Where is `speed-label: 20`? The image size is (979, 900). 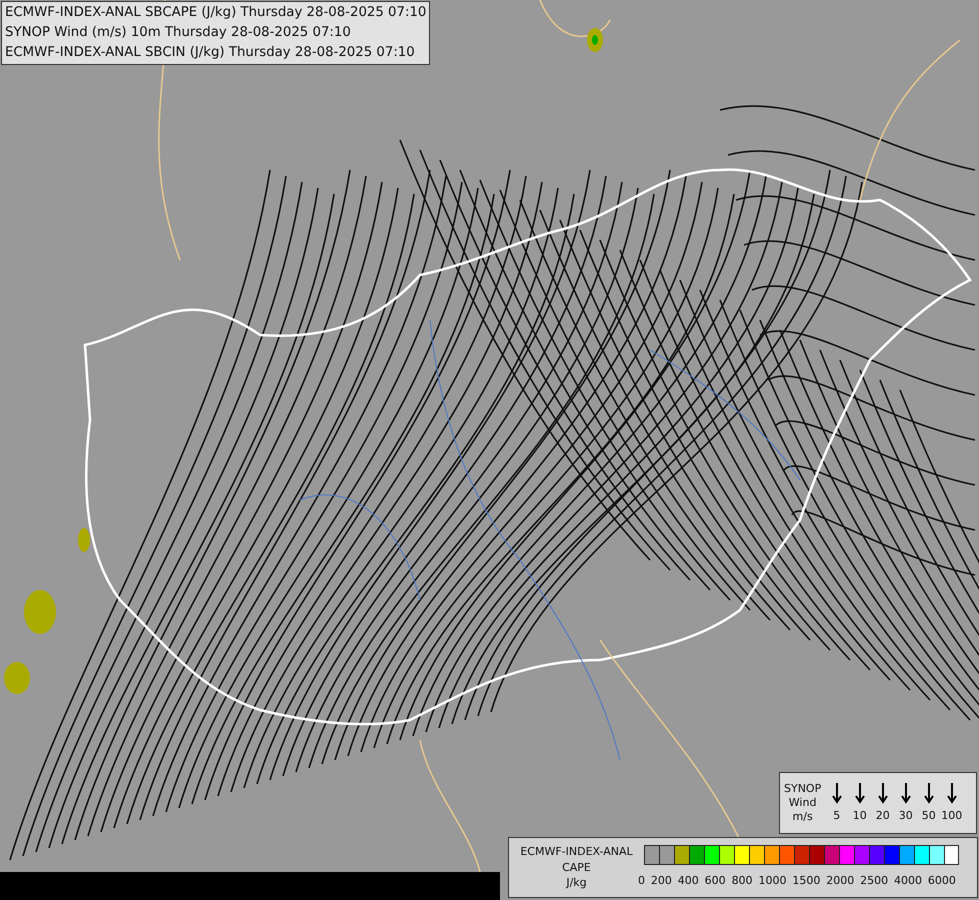
speed-label: 20 is located at coordinates (883, 816).